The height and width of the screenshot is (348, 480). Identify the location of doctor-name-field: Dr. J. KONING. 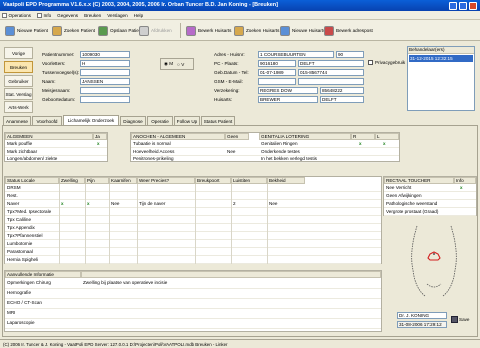
(422, 315).